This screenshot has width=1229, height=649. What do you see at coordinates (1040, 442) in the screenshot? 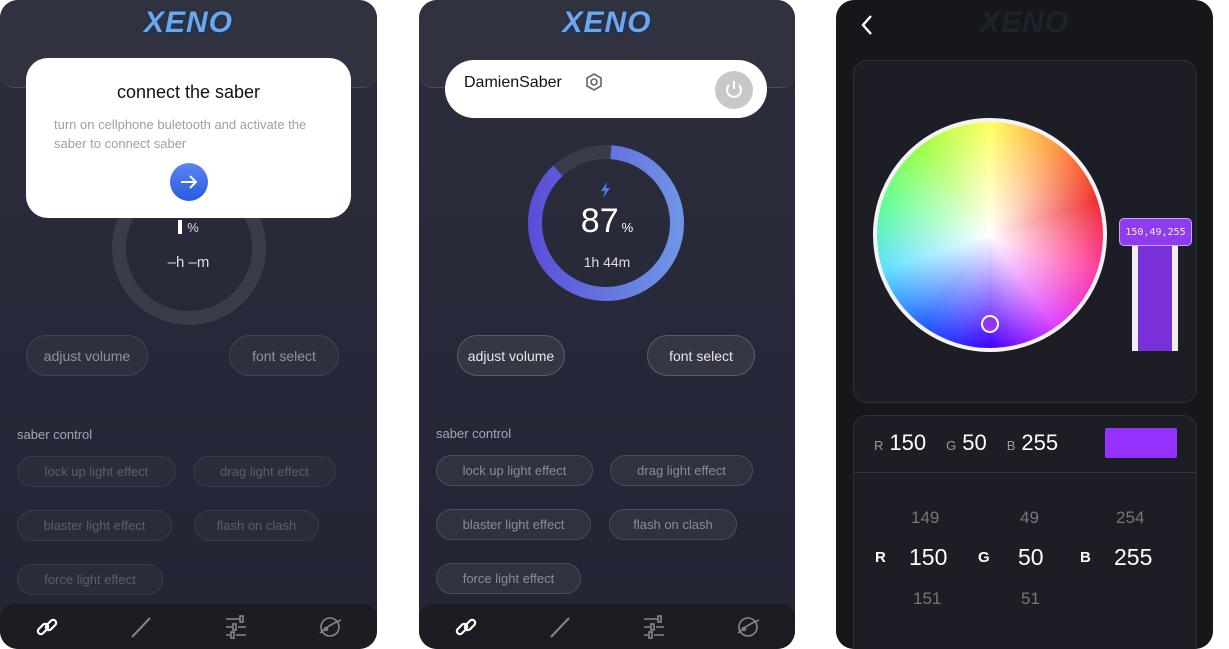
I see `b-value: 255` at bounding box center [1040, 442].